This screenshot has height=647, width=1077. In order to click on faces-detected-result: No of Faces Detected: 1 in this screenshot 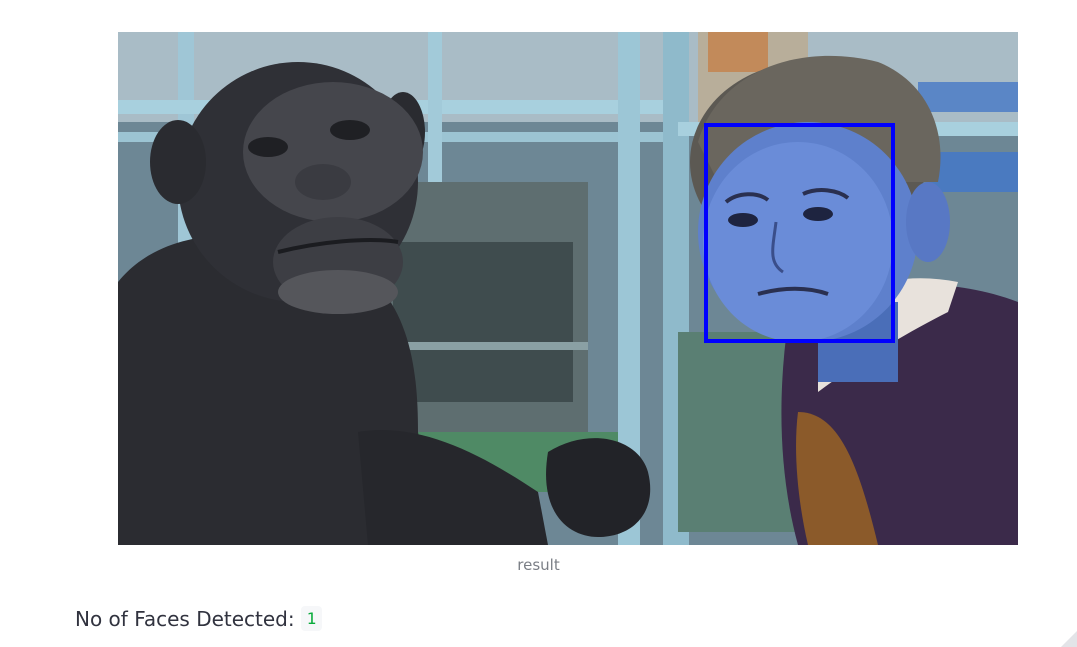, I will do `click(199, 618)`.